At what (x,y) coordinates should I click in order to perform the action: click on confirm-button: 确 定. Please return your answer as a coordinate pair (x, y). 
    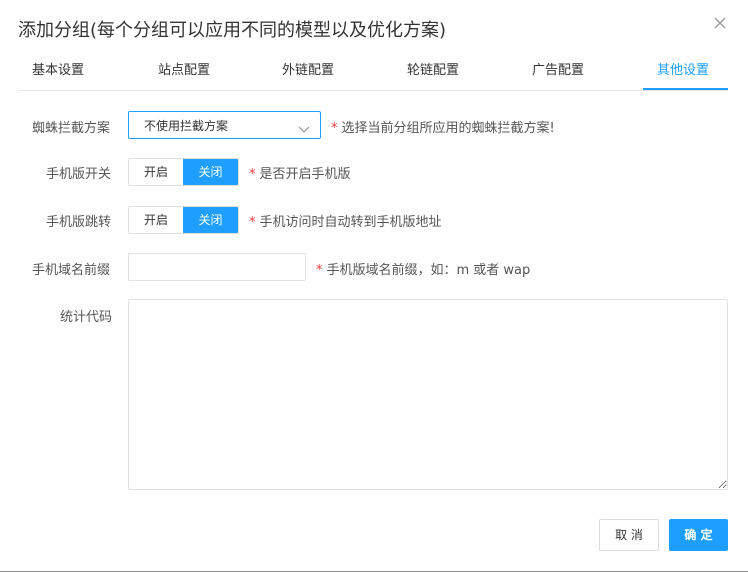
    Looking at the image, I should click on (698, 535).